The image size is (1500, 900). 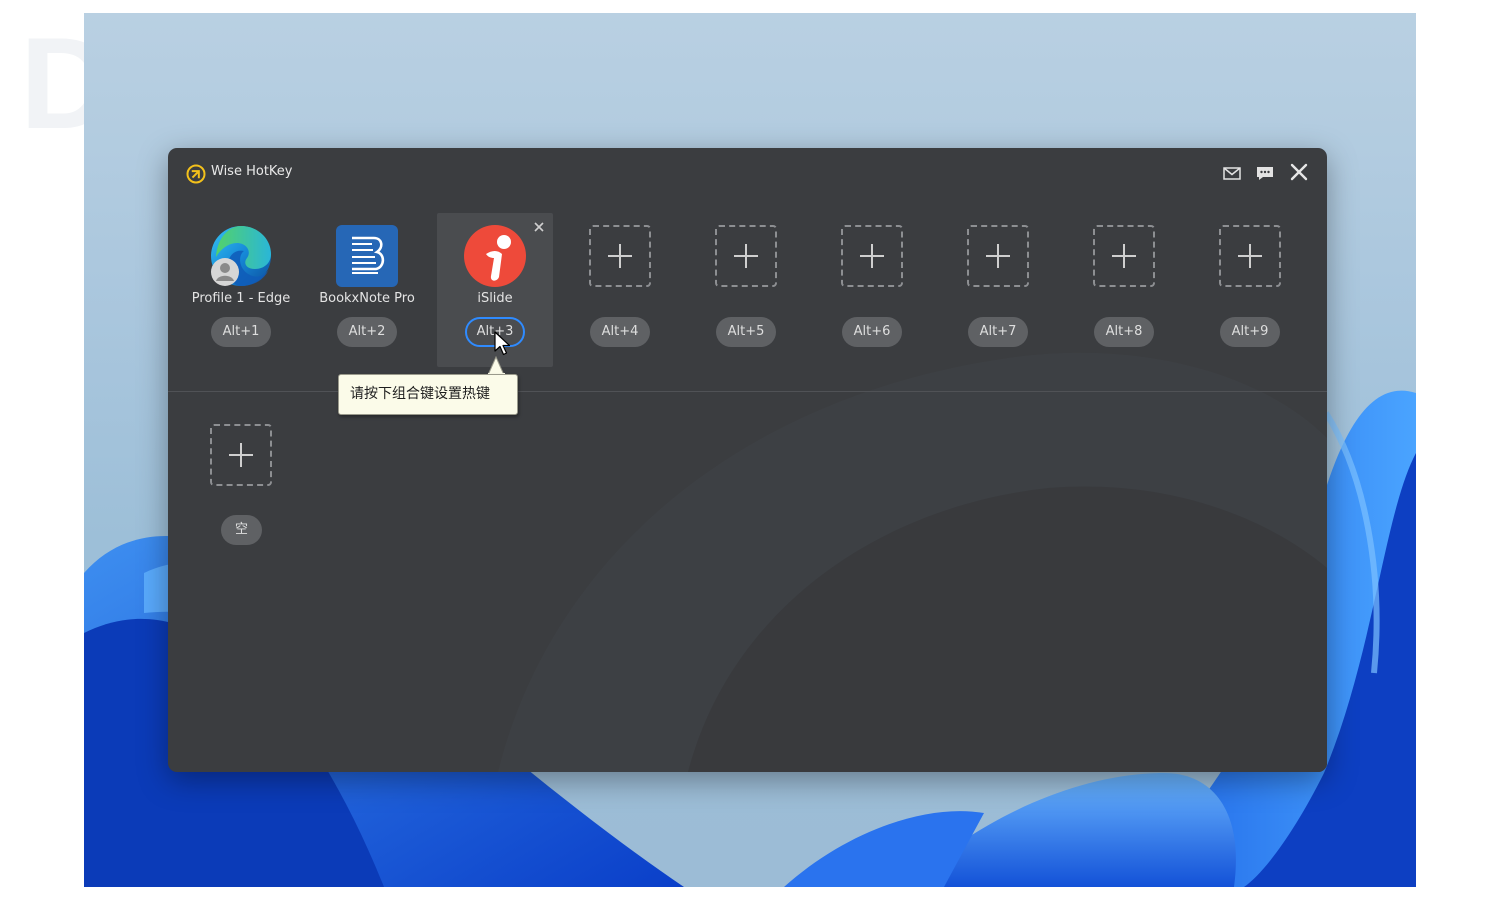 What do you see at coordinates (241, 489) in the screenshot?
I see `hotkey-slot-extra: 空` at bounding box center [241, 489].